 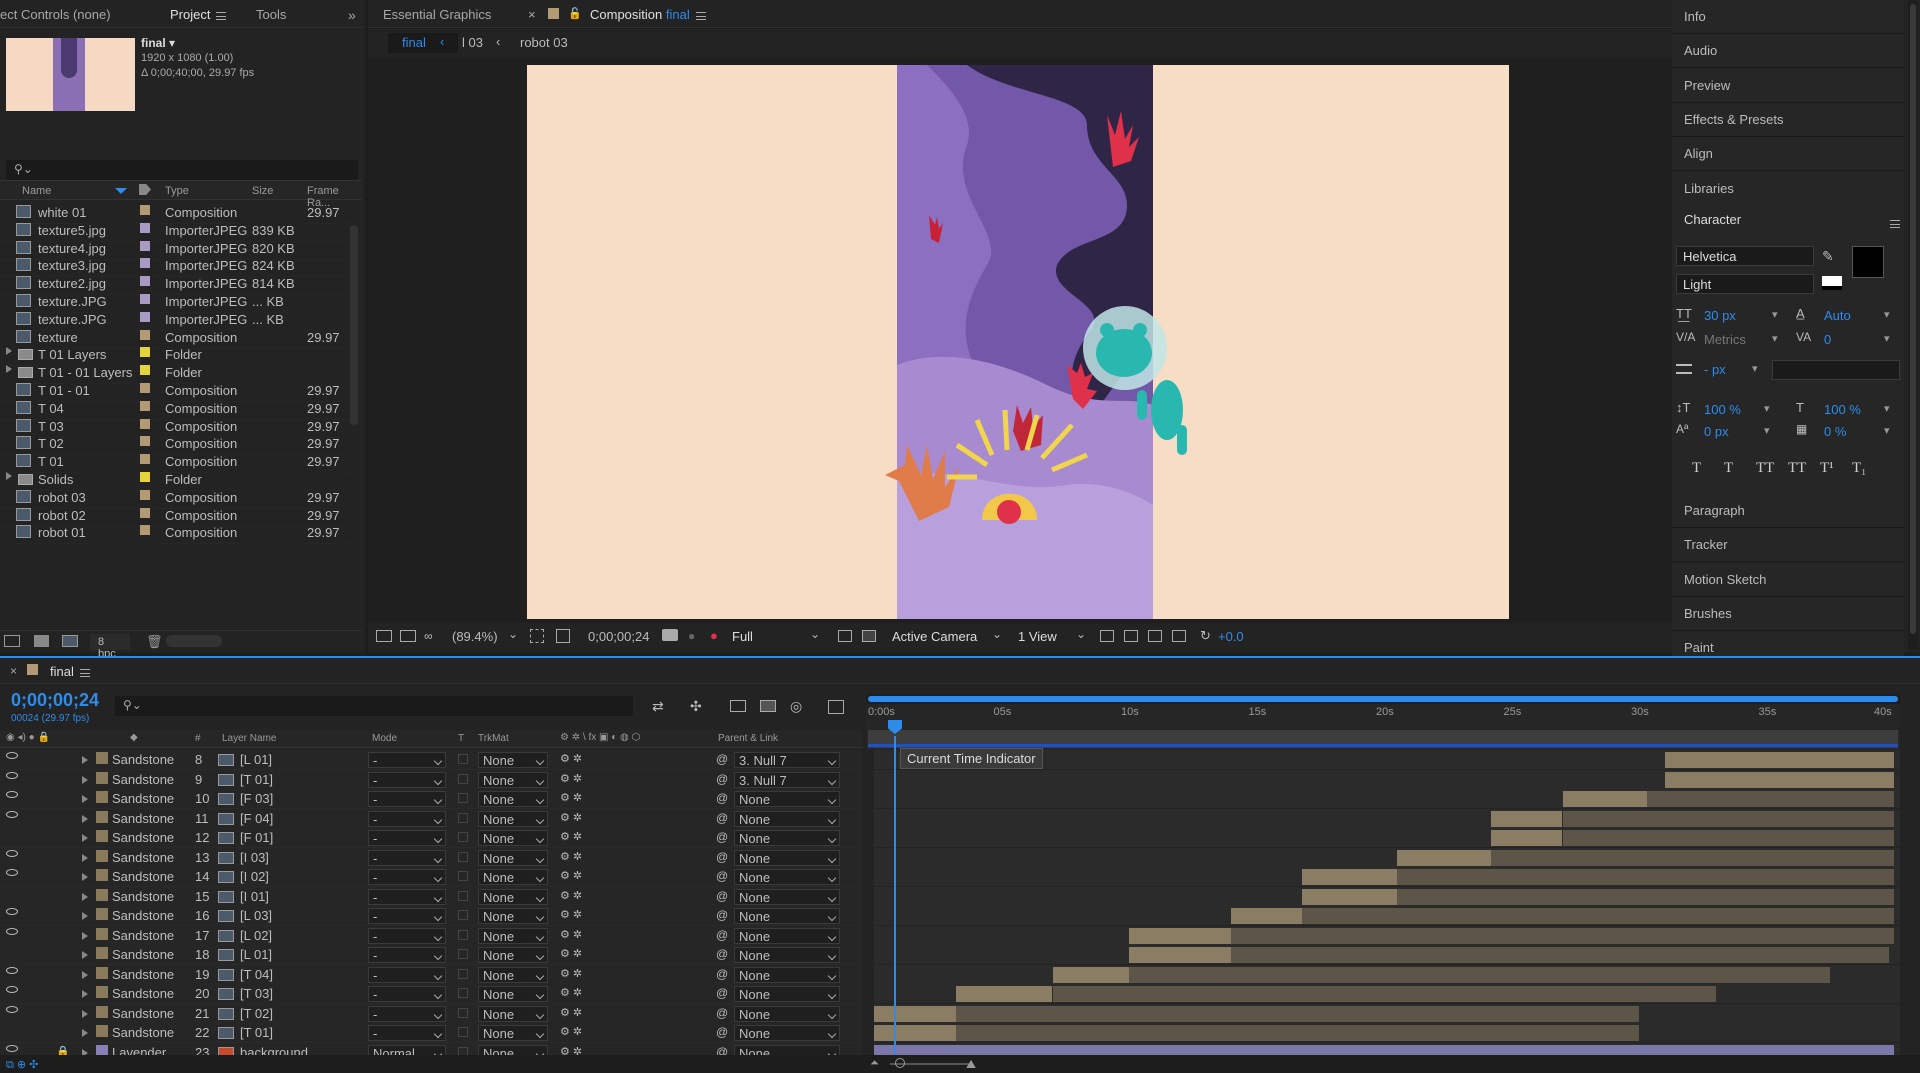 I want to click on panel-audio: Audio, so click(x=1788, y=51).